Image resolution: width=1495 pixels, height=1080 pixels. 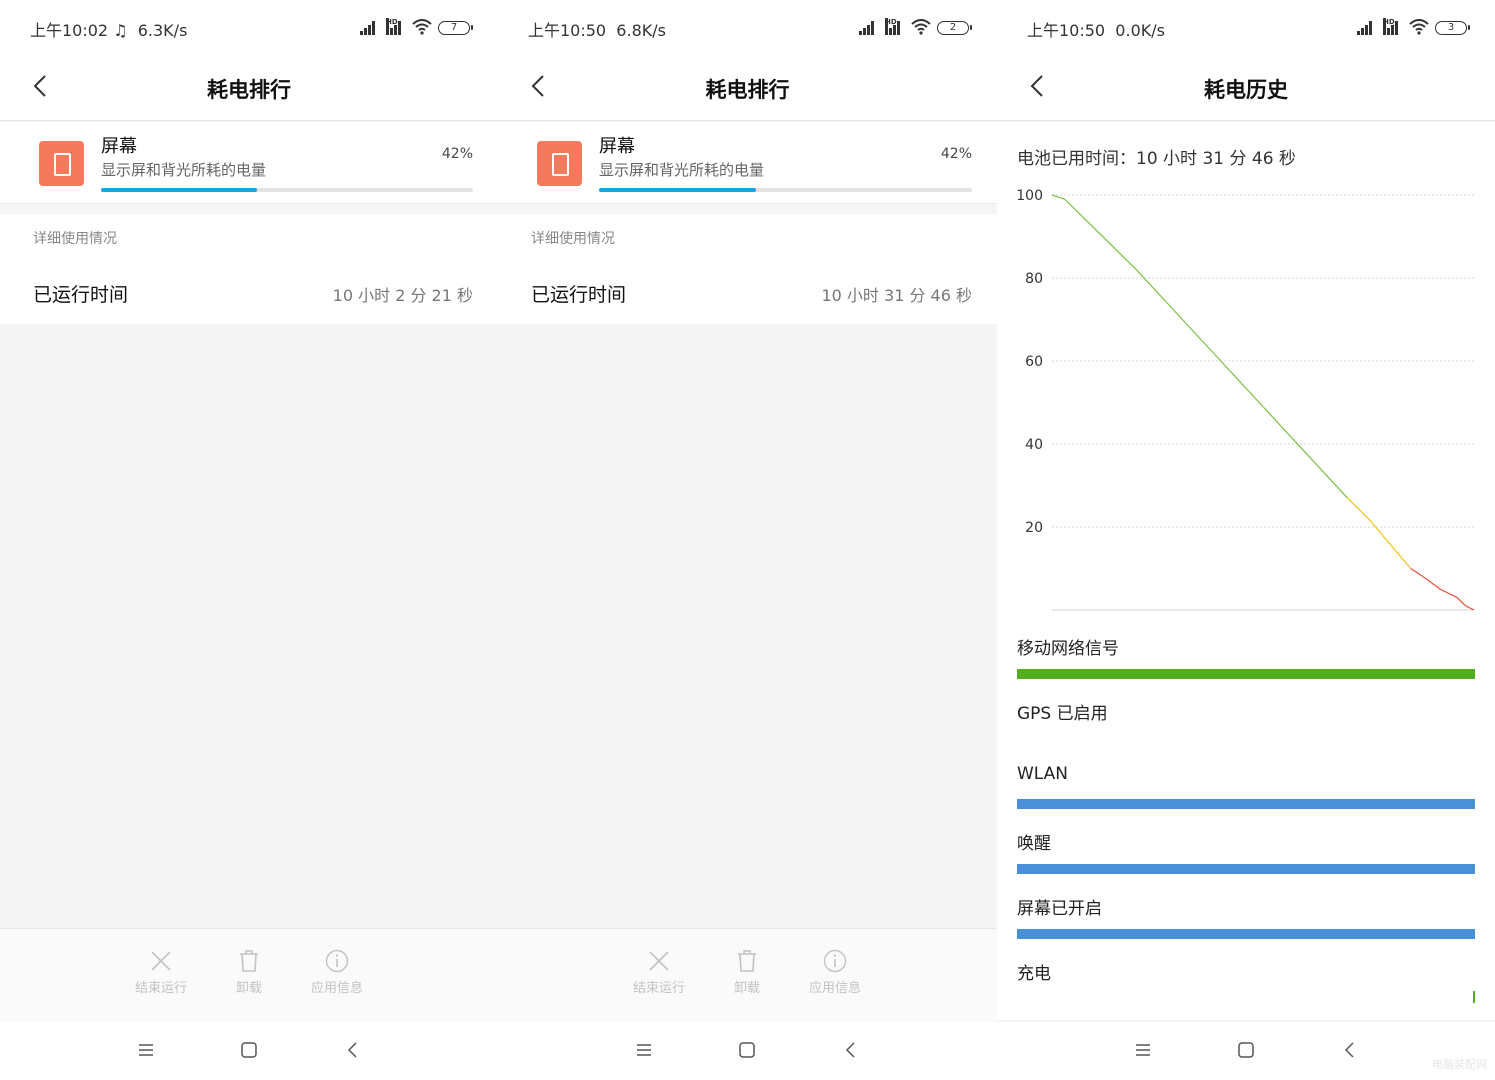 What do you see at coordinates (747, 90) in the screenshot?
I see `page-title: 耗电排行` at bounding box center [747, 90].